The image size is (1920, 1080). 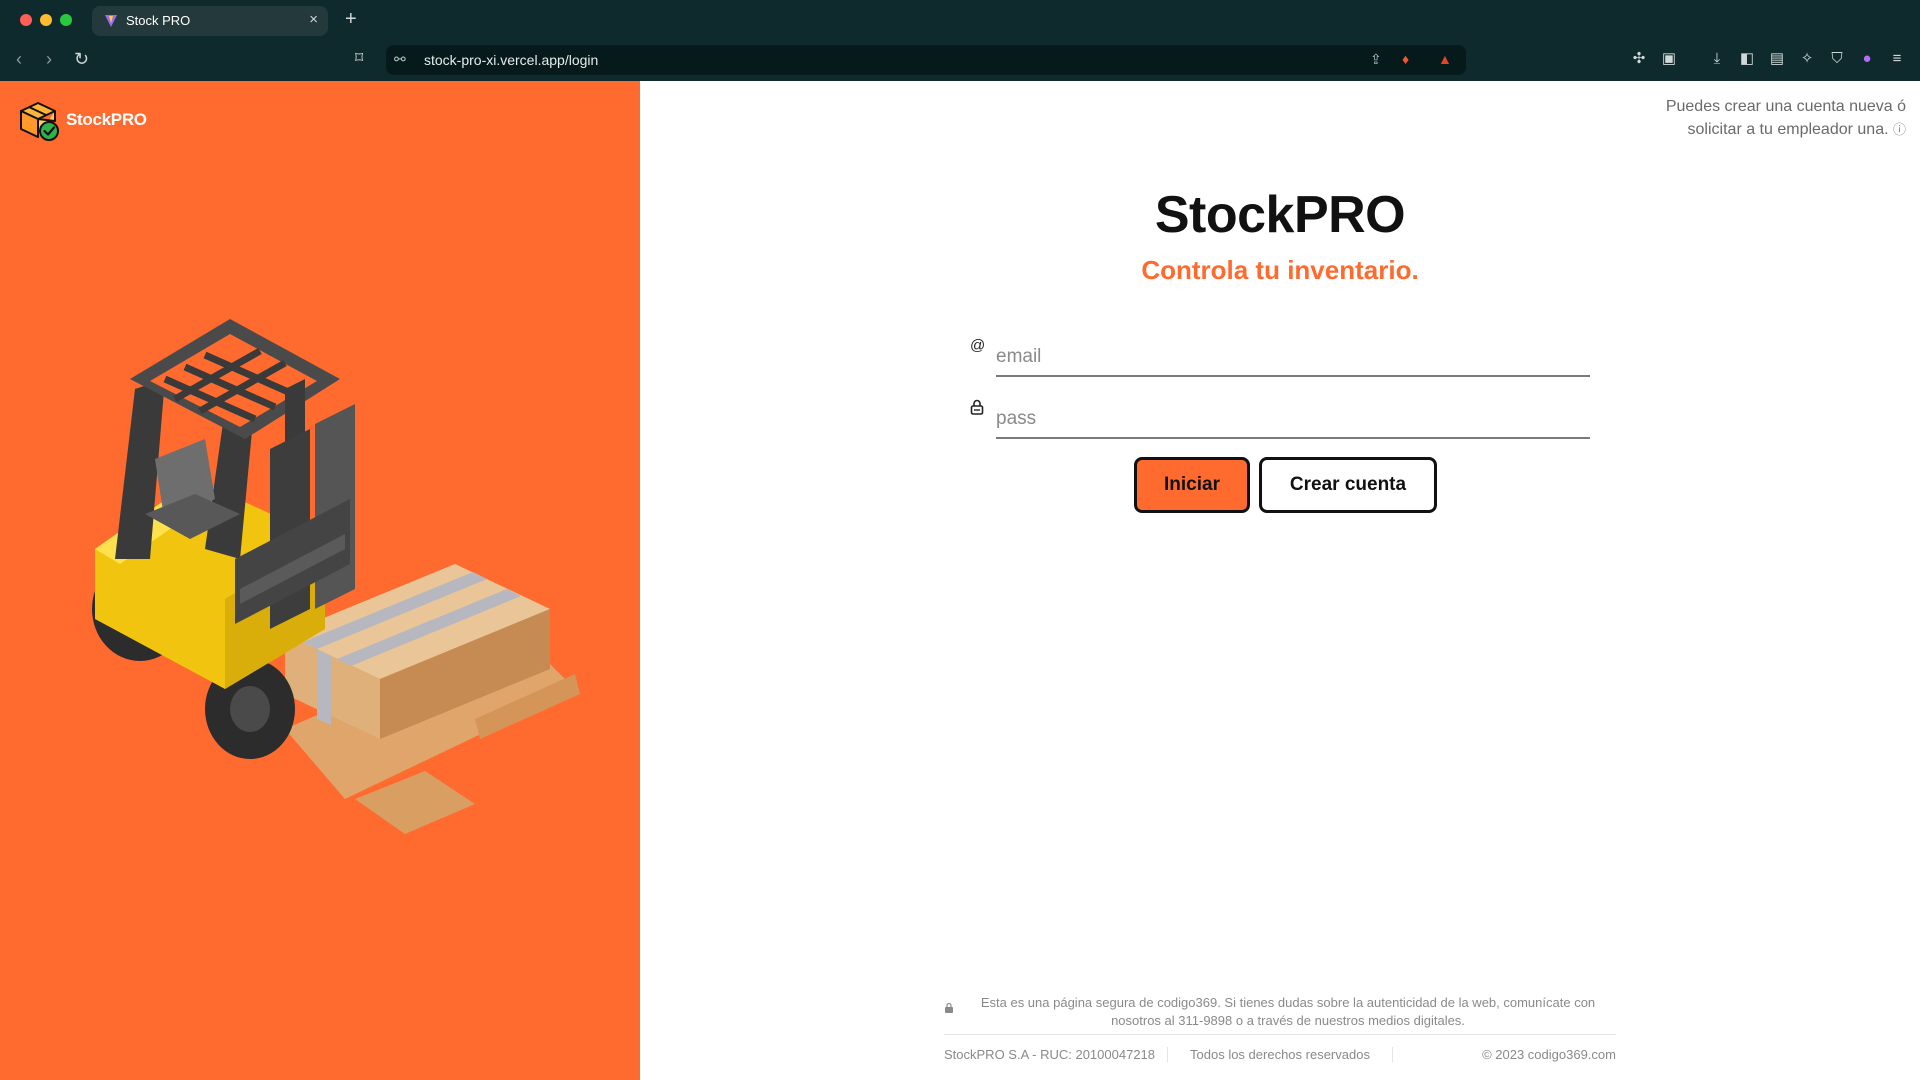 I want to click on sidebar-icon: ◧, so click(x=1747, y=59).